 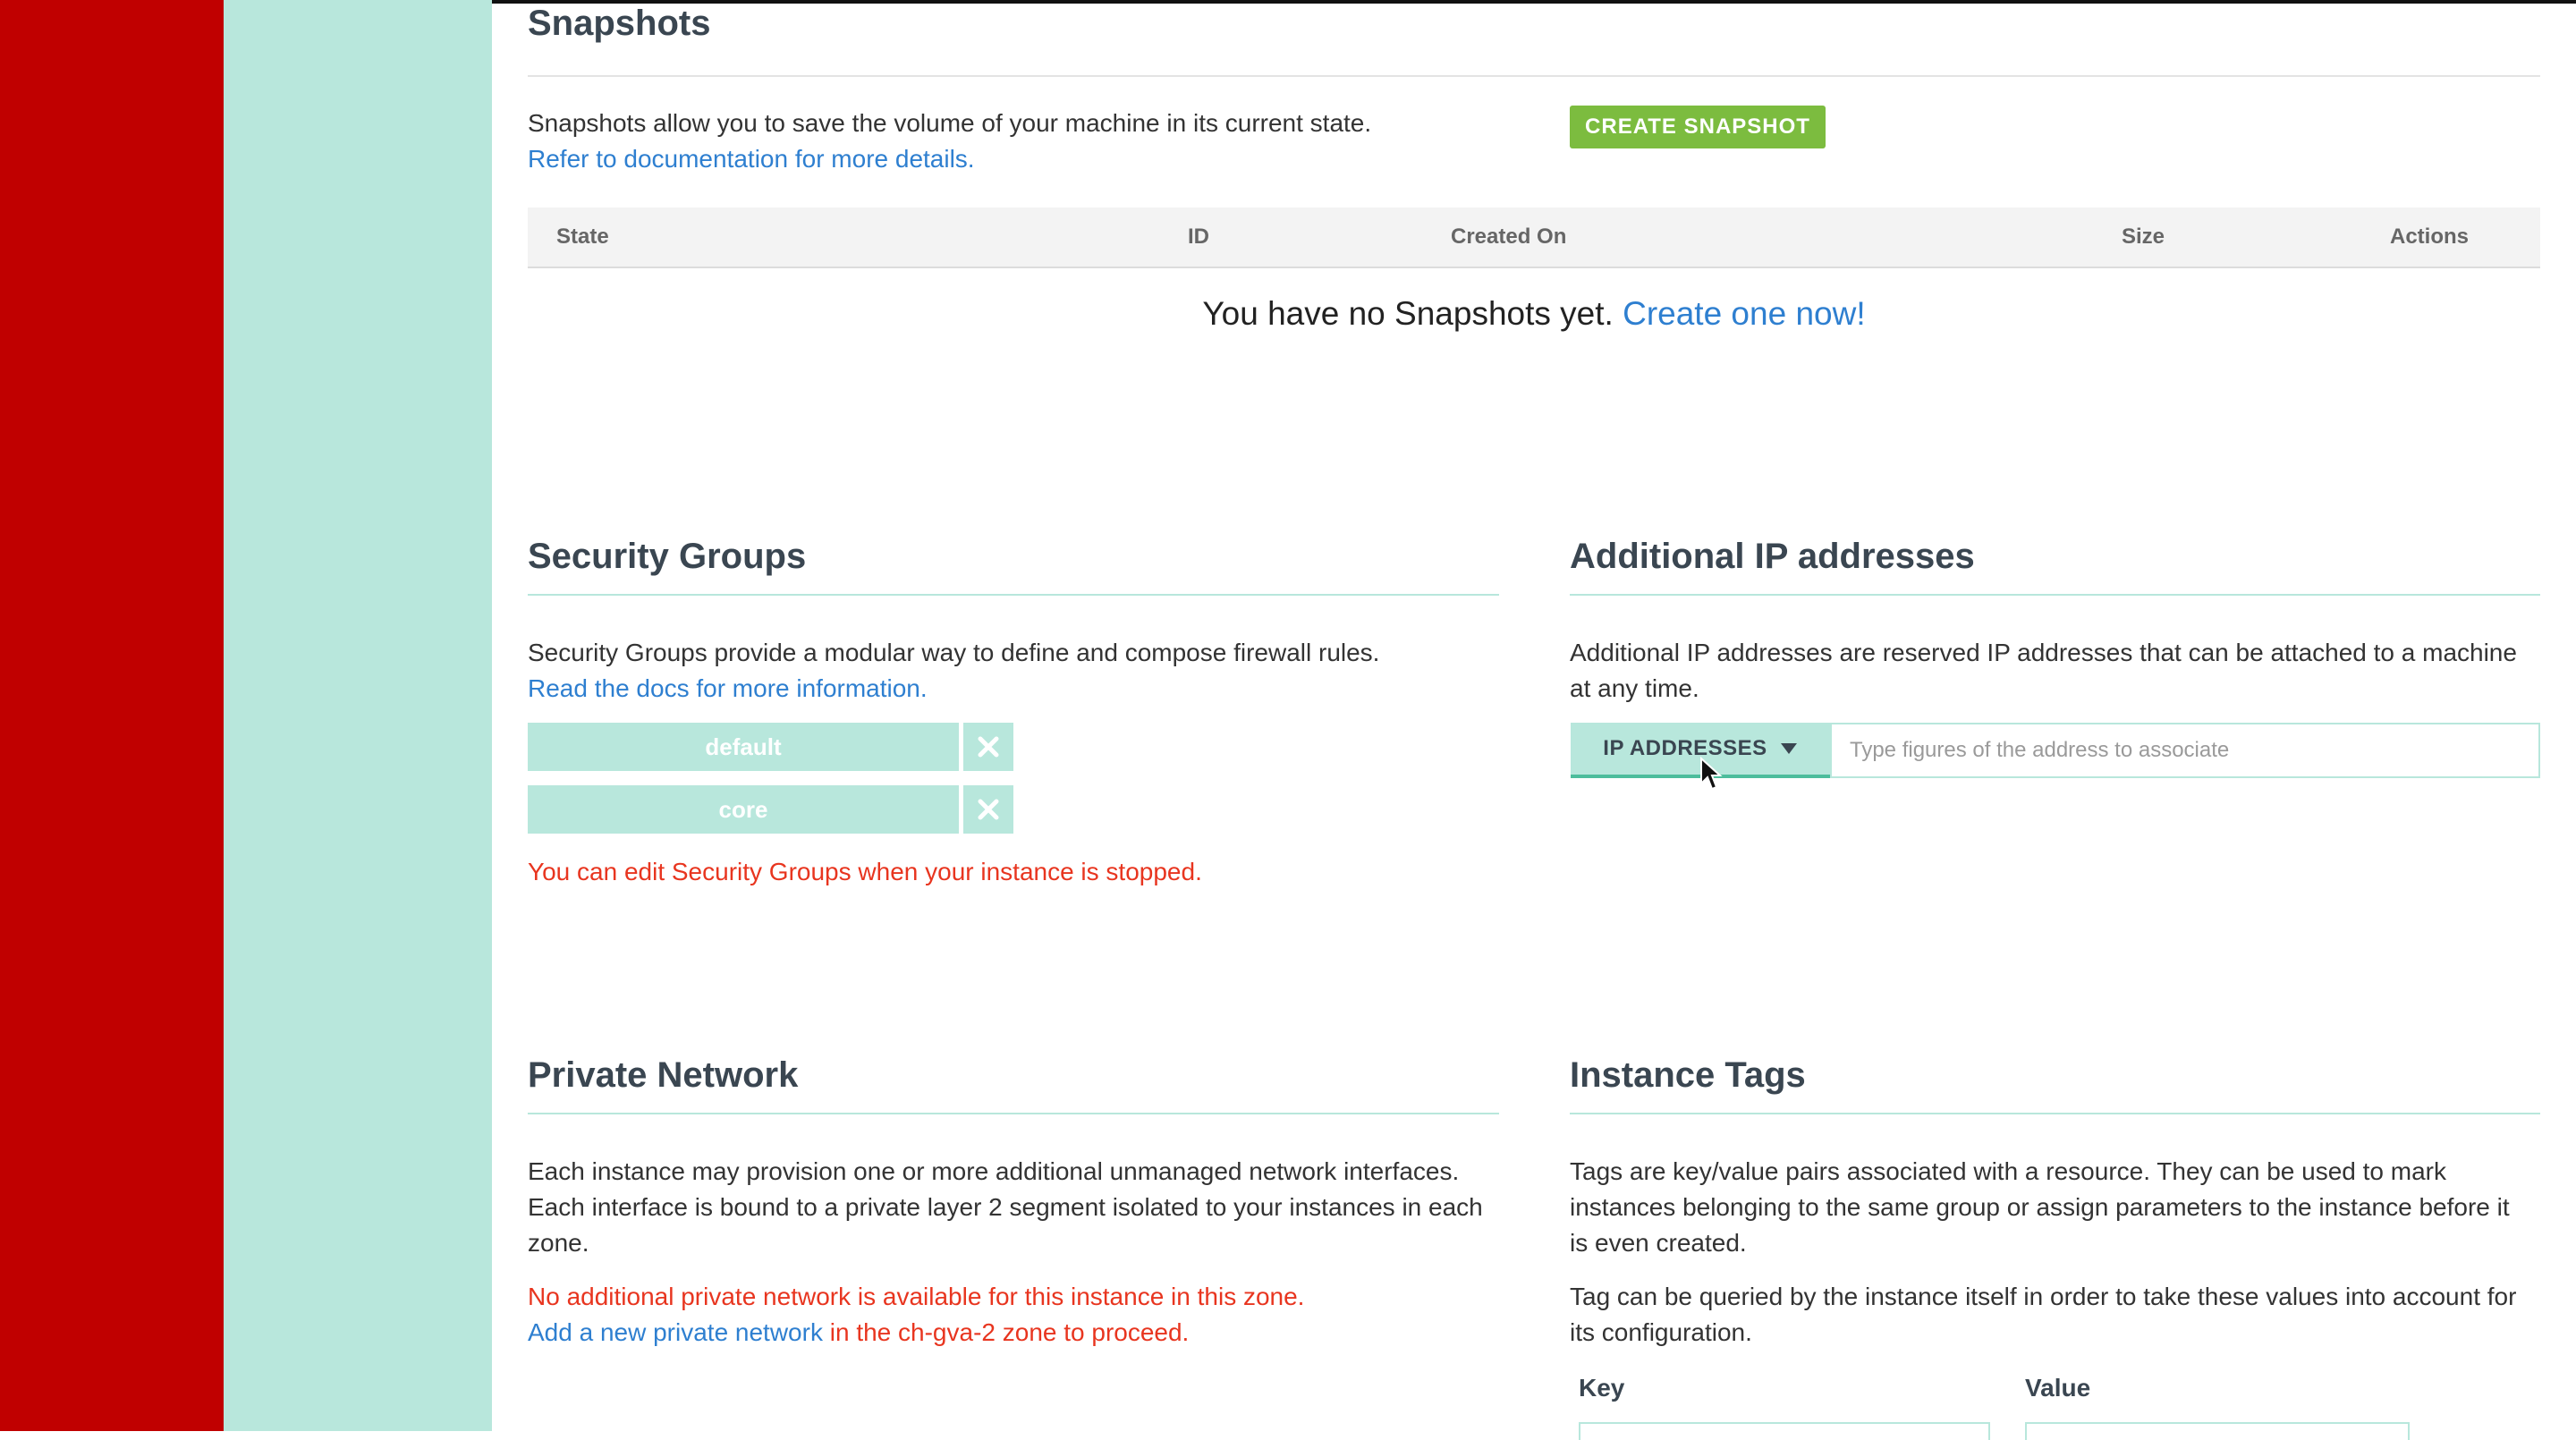 What do you see at coordinates (2185, 750) in the screenshot?
I see `ip-address-input` at bounding box center [2185, 750].